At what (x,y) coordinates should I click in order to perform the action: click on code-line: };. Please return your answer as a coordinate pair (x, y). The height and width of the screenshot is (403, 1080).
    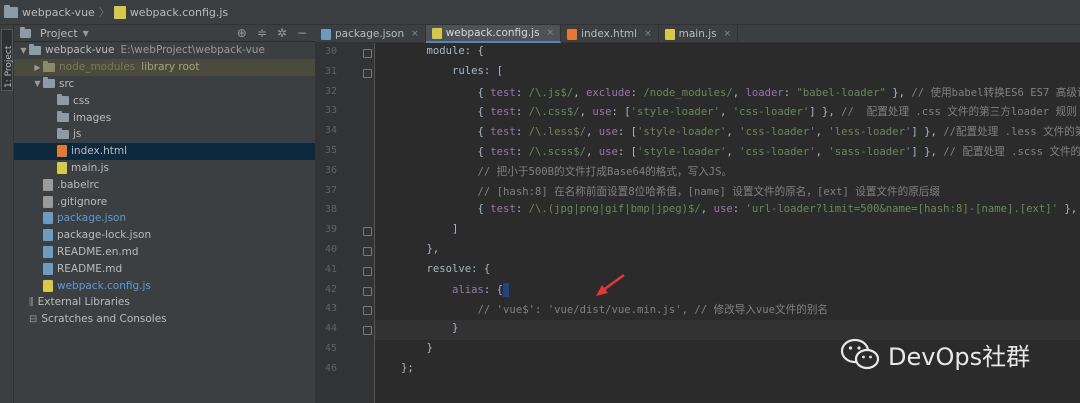
    Looking at the image, I should click on (407, 368).